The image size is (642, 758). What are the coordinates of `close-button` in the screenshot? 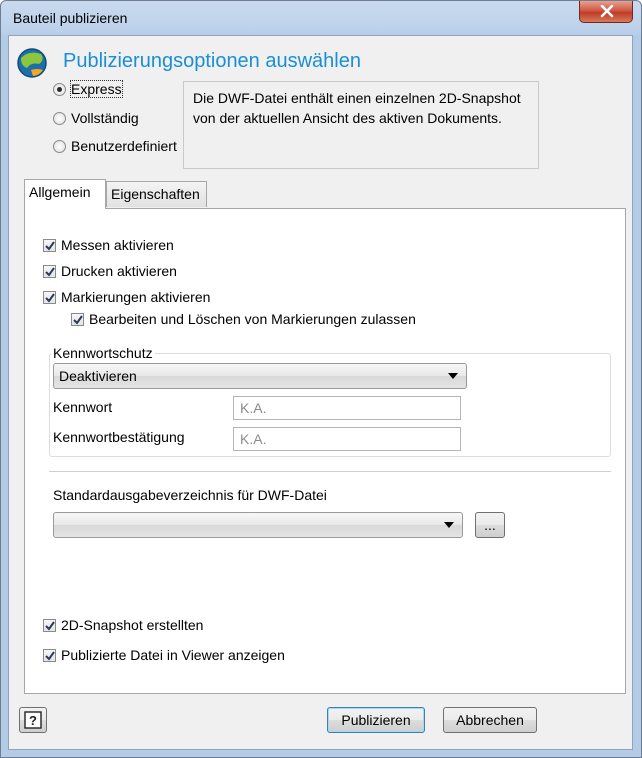 It's located at (606, 12).